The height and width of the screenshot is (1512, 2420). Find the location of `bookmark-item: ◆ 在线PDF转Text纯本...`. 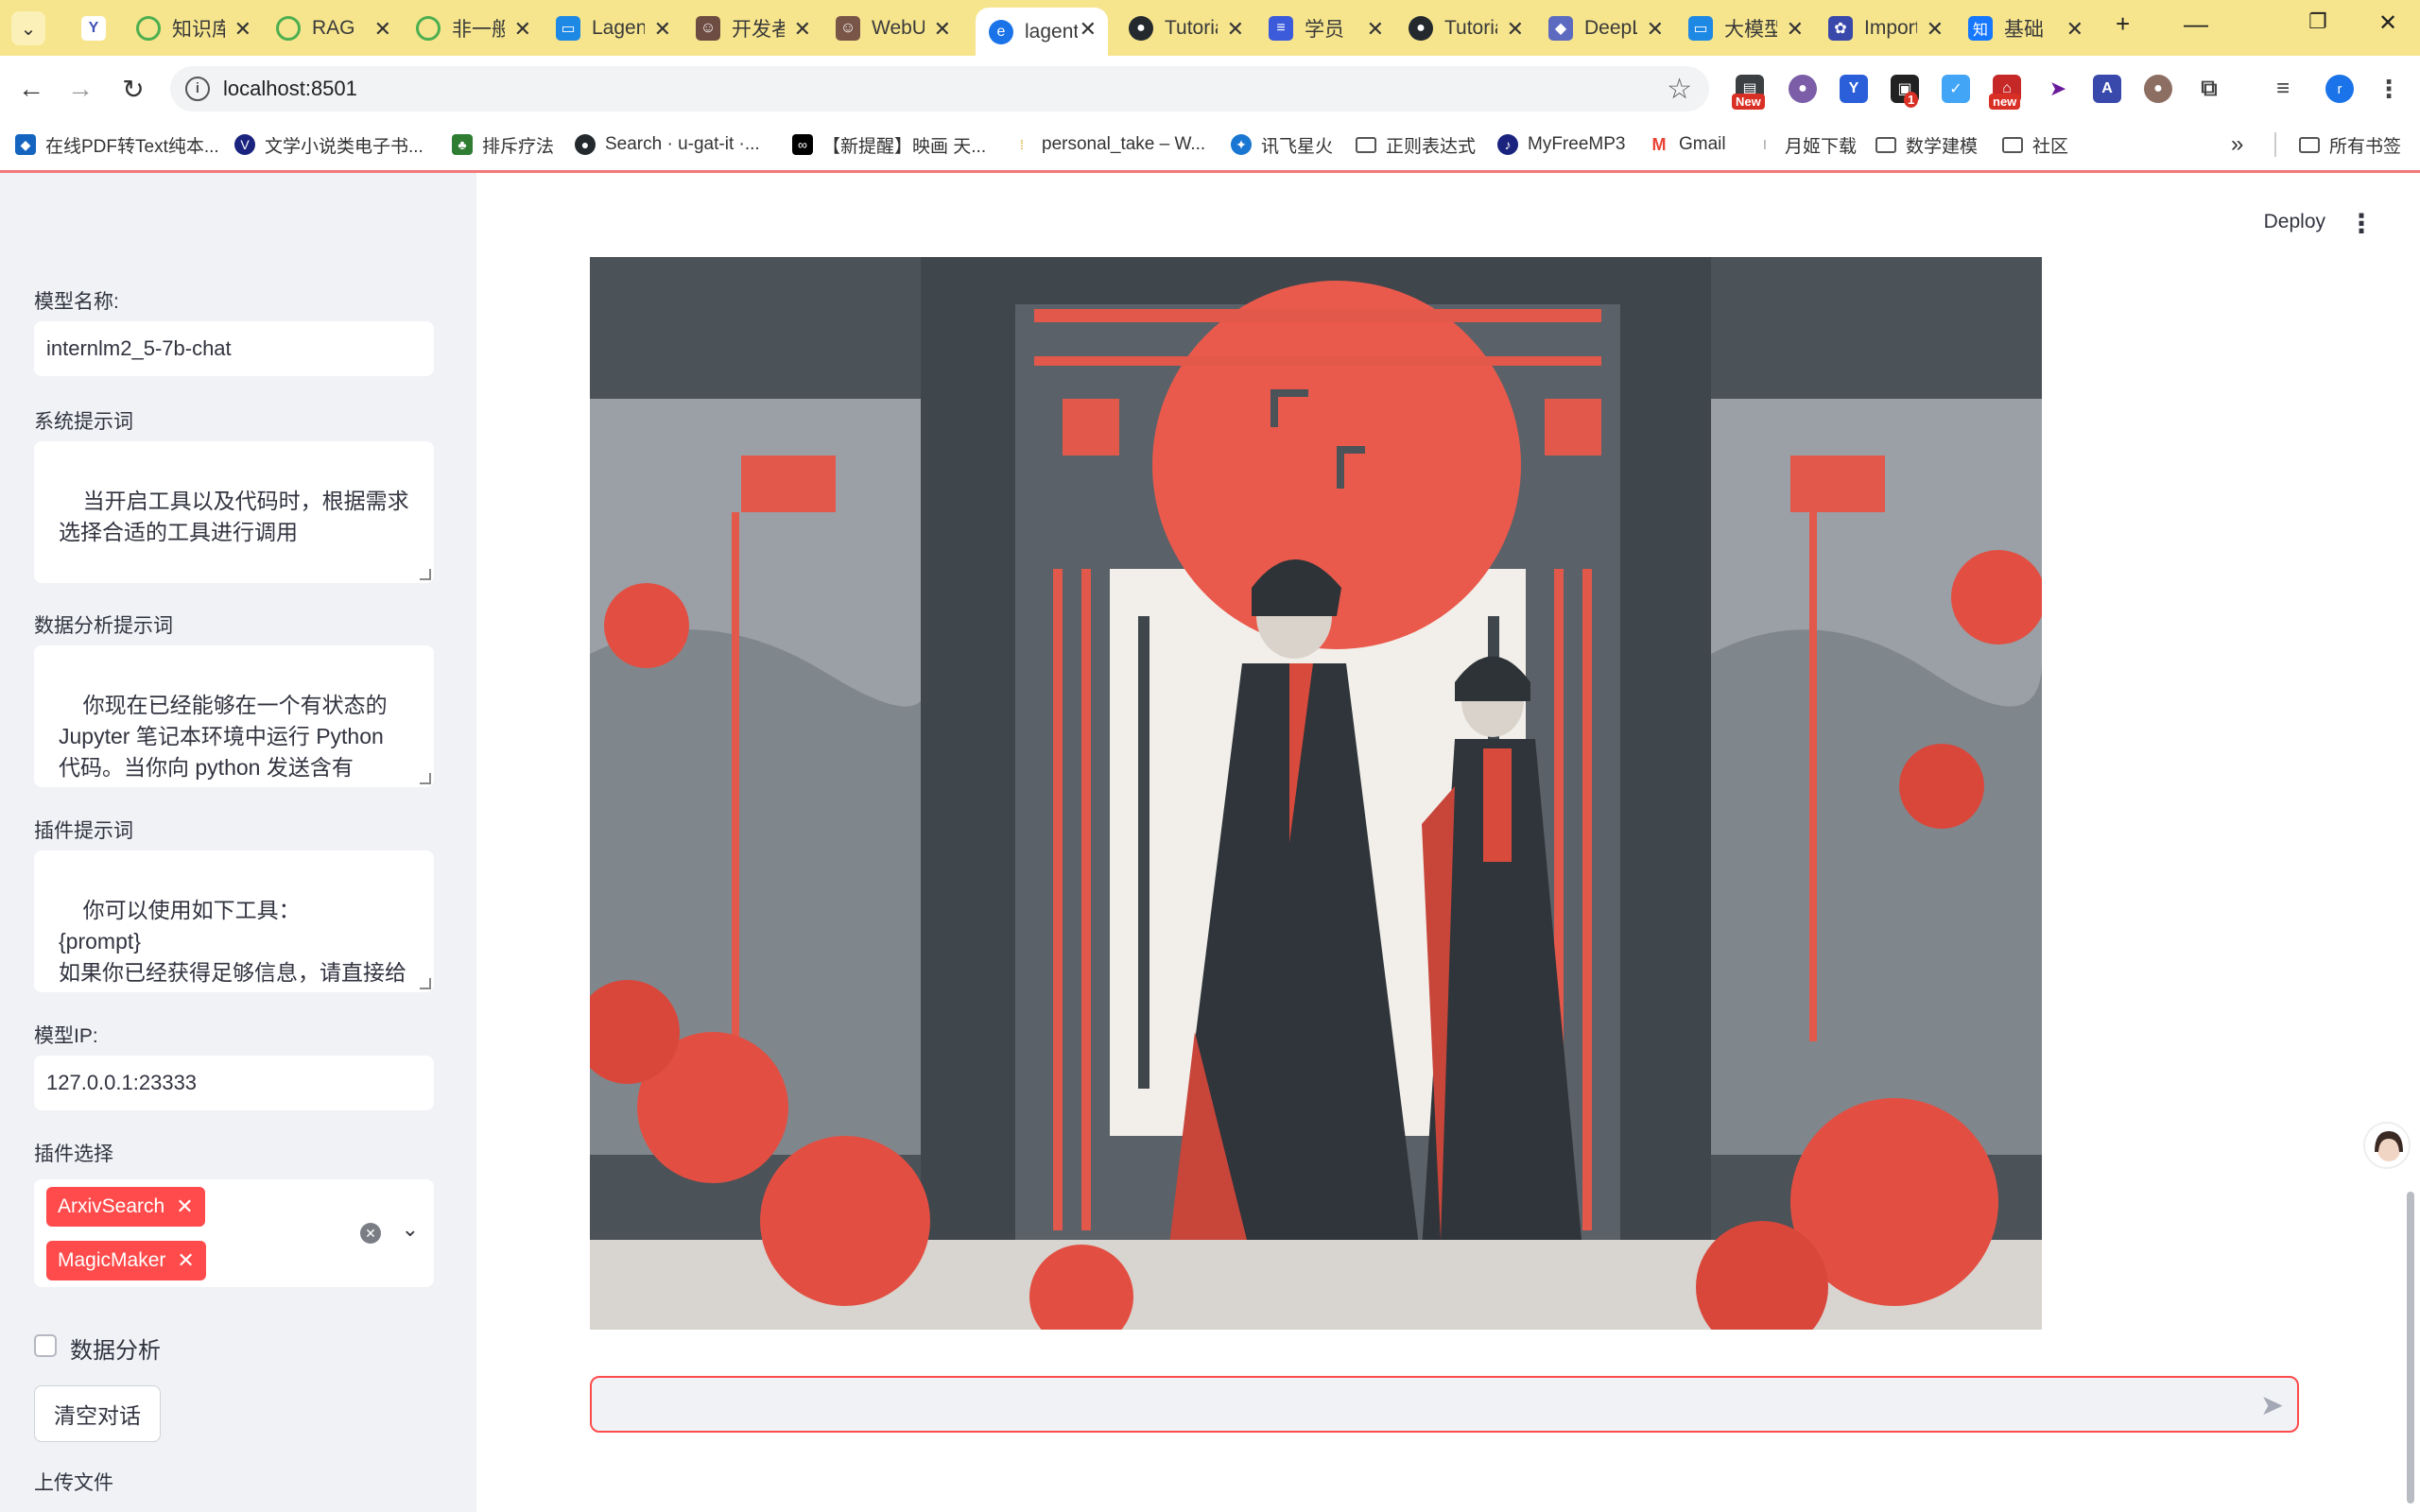

bookmark-item: ◆ 在线PDF转Text纯本... is located at coordinates (117, 144).